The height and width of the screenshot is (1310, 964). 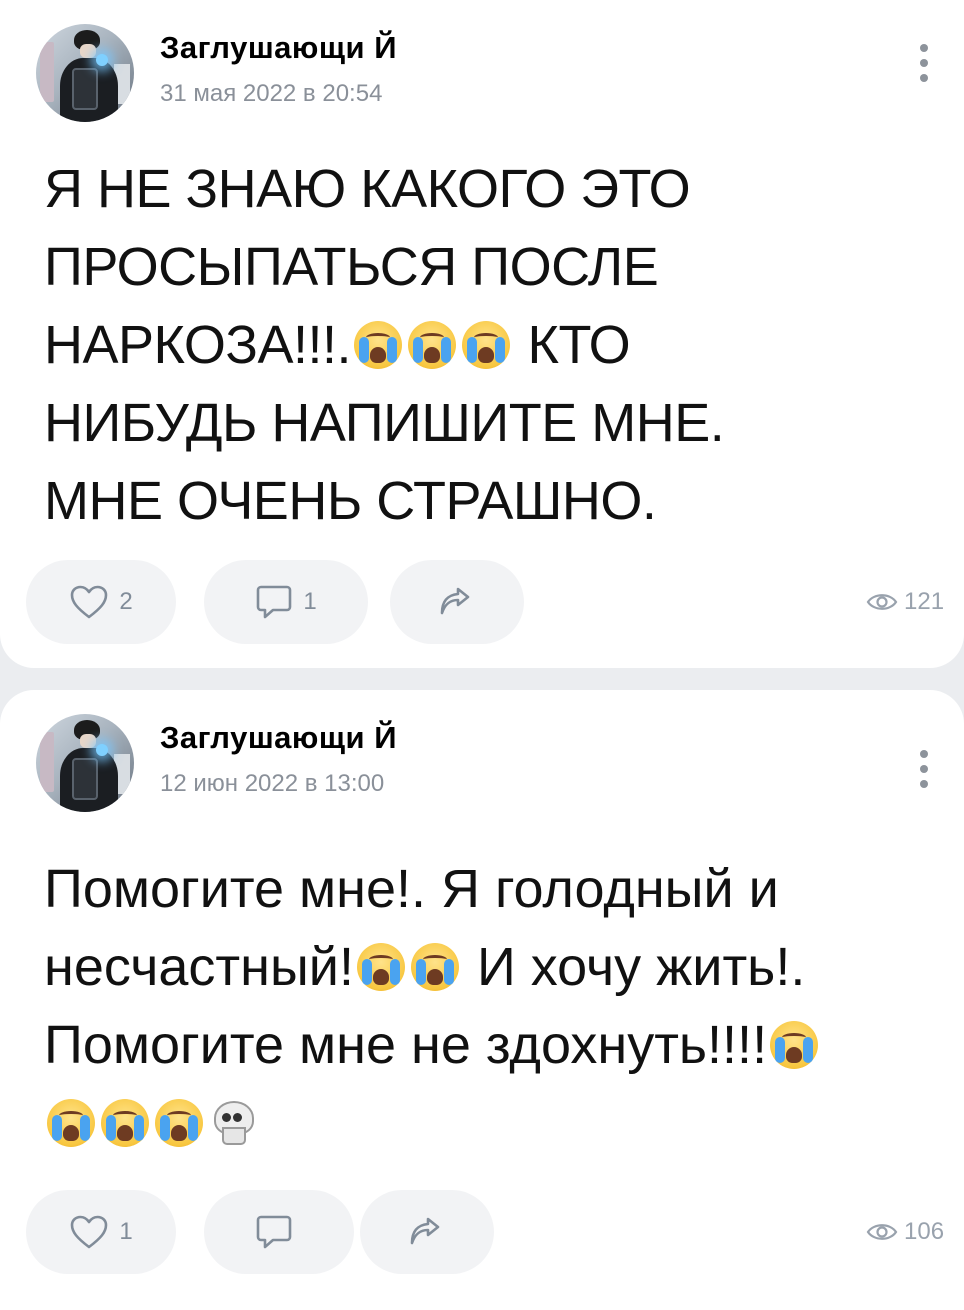 I want to click on like-button: 1, so click(x=101, y=1232).